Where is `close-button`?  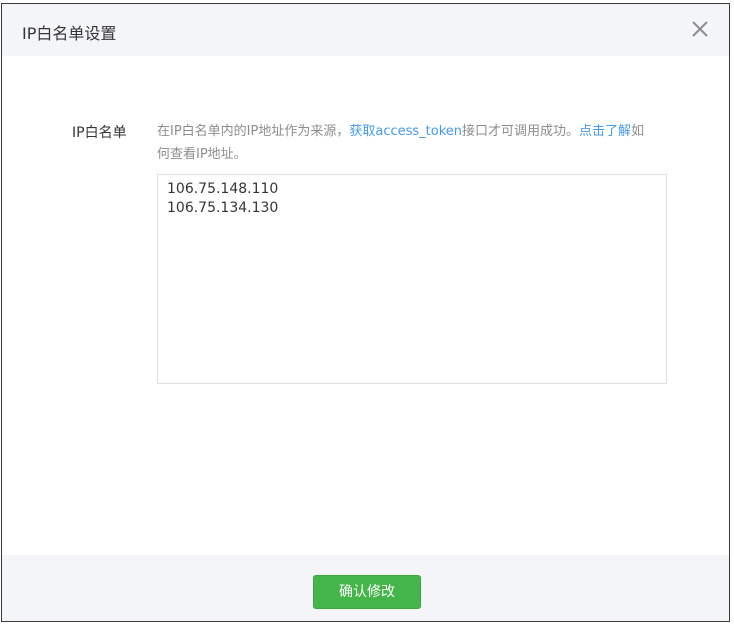
close-button is located at coordinates (700, 29).